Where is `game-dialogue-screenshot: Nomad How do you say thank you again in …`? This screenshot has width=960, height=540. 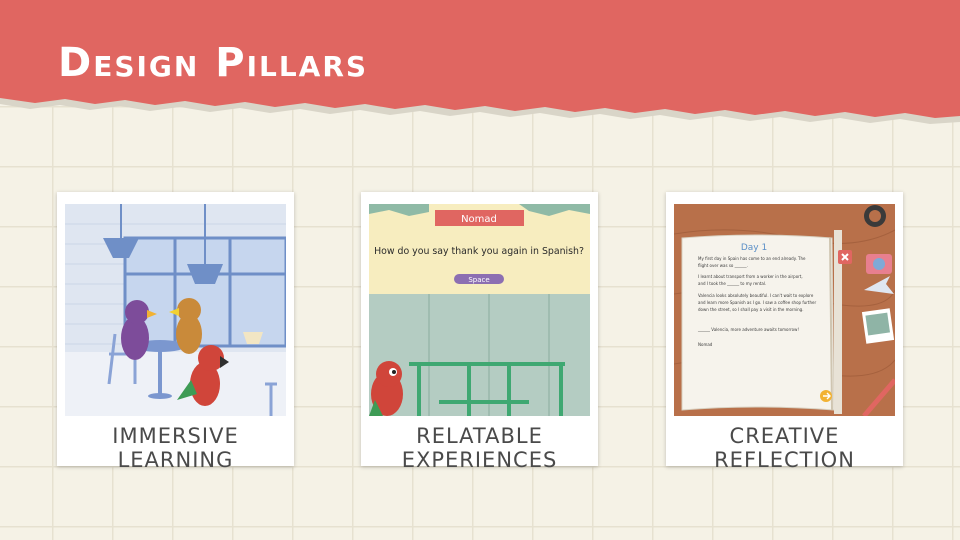 game-dialogue-screenshot: Nomad How do you say thank you again in … is located at coordinates (479, 310).